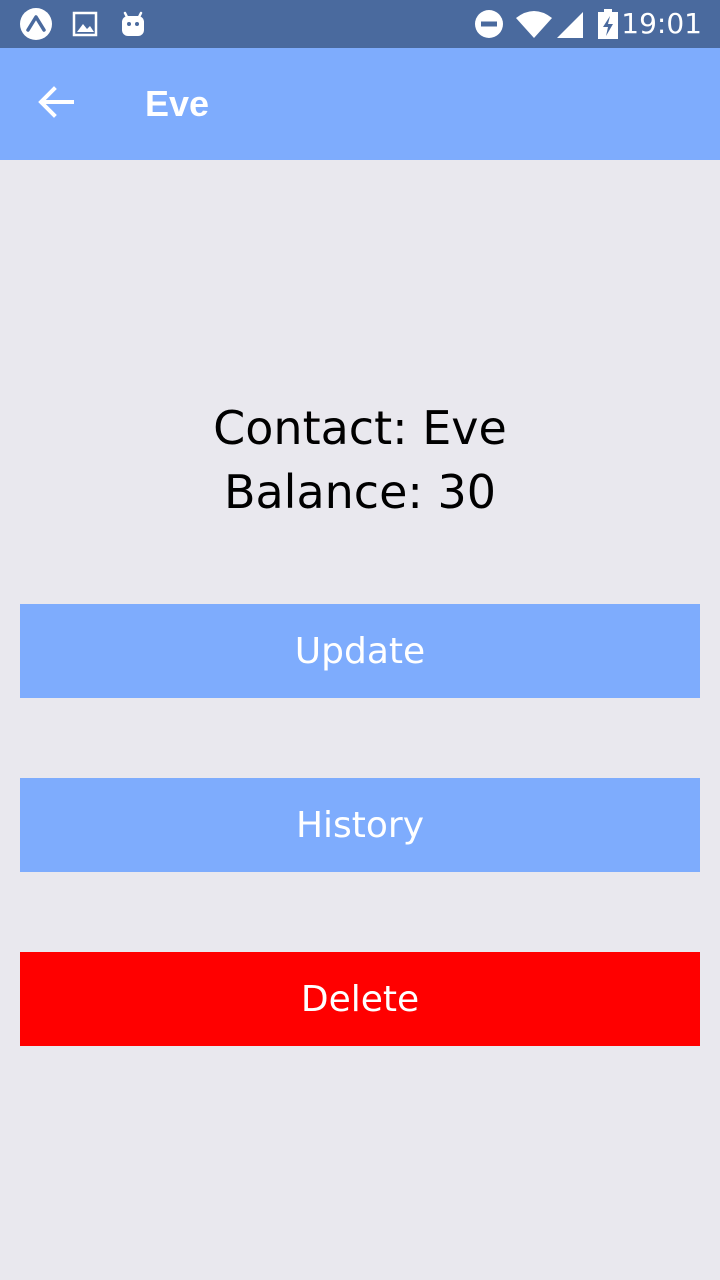 The image size is (720, 1280). What do you see at coordinates (360, 24) in the screenshot?
I see `status-bar: 19:01` at bounding box center [360, 24].